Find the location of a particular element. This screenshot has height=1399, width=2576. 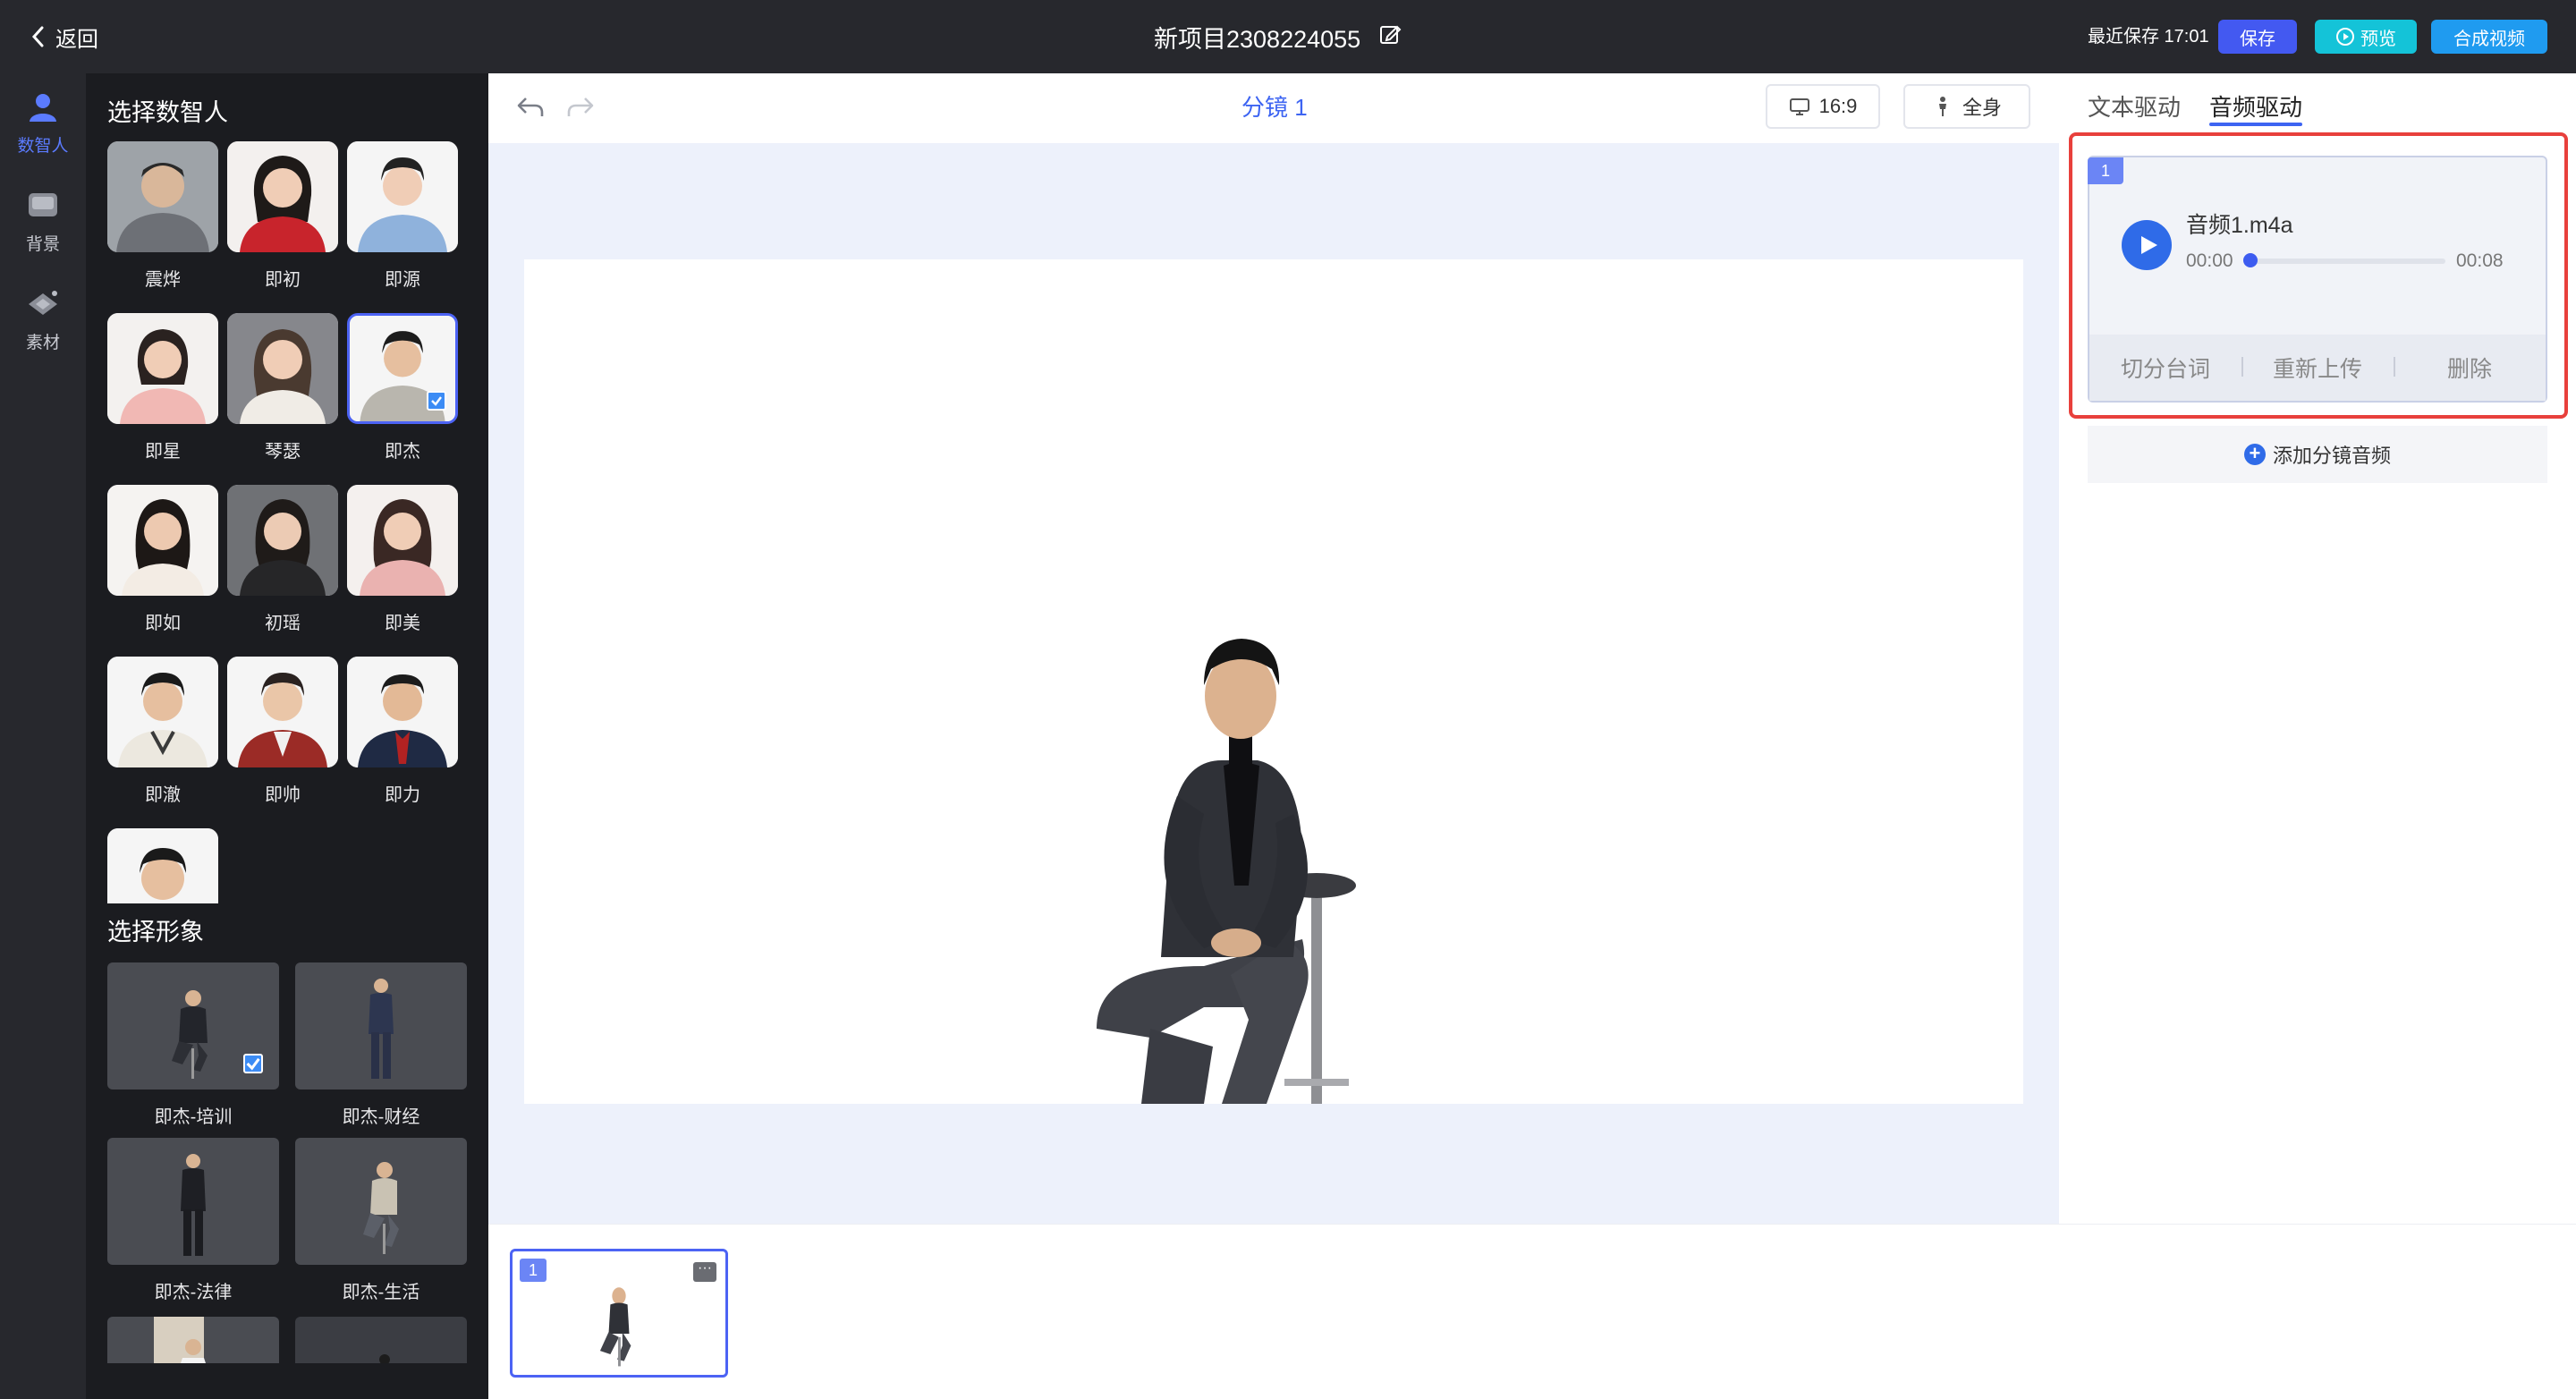

background-icon is located at coordinates (43, 204).